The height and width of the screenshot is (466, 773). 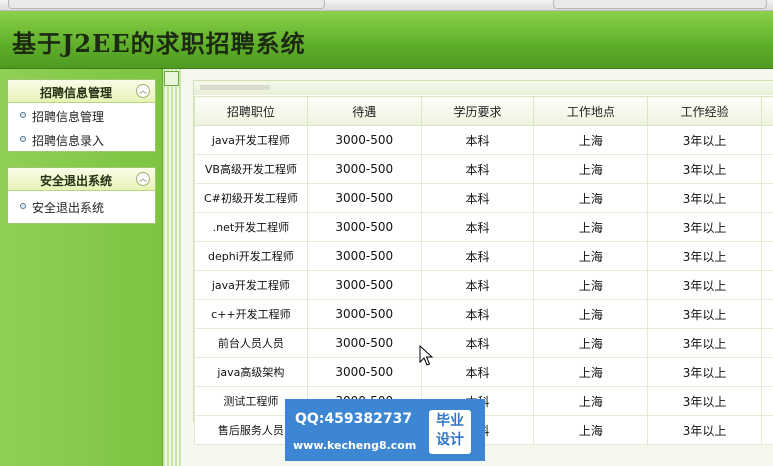 I want to click on cell-position: dephi开发工程师, so click(x=251, y=256).